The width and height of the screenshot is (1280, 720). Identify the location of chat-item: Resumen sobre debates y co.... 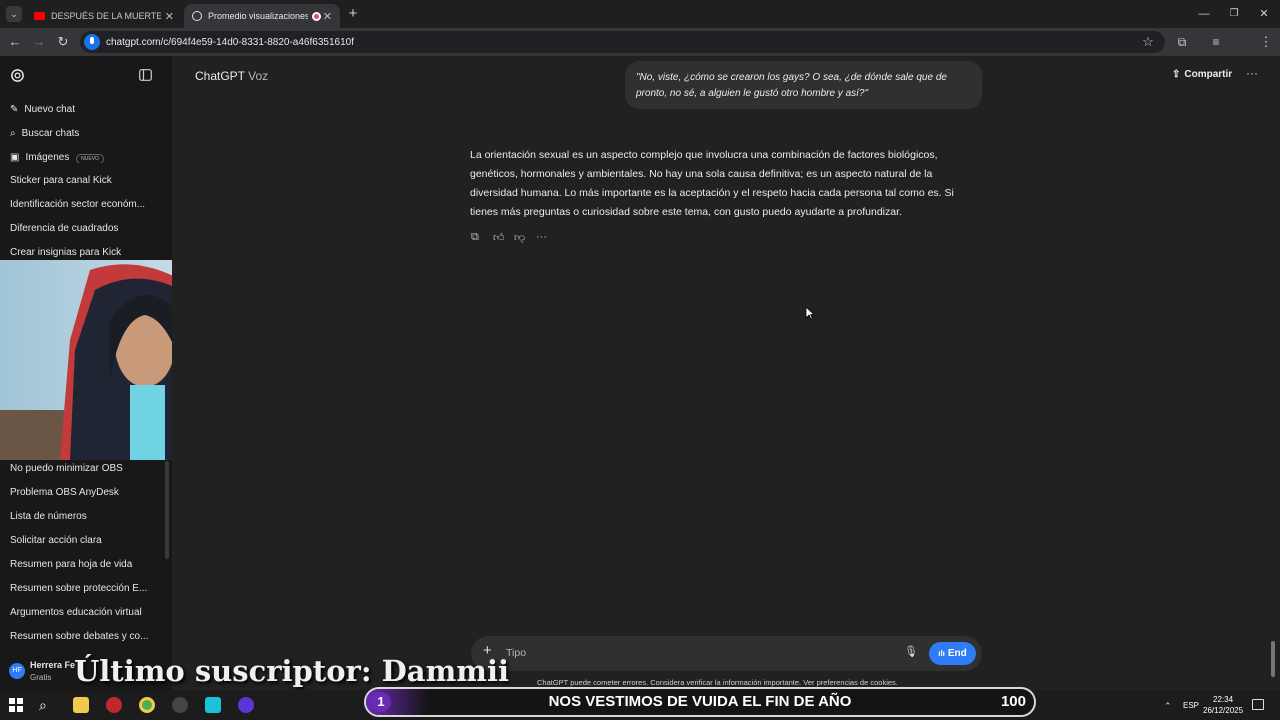
(85, 636).